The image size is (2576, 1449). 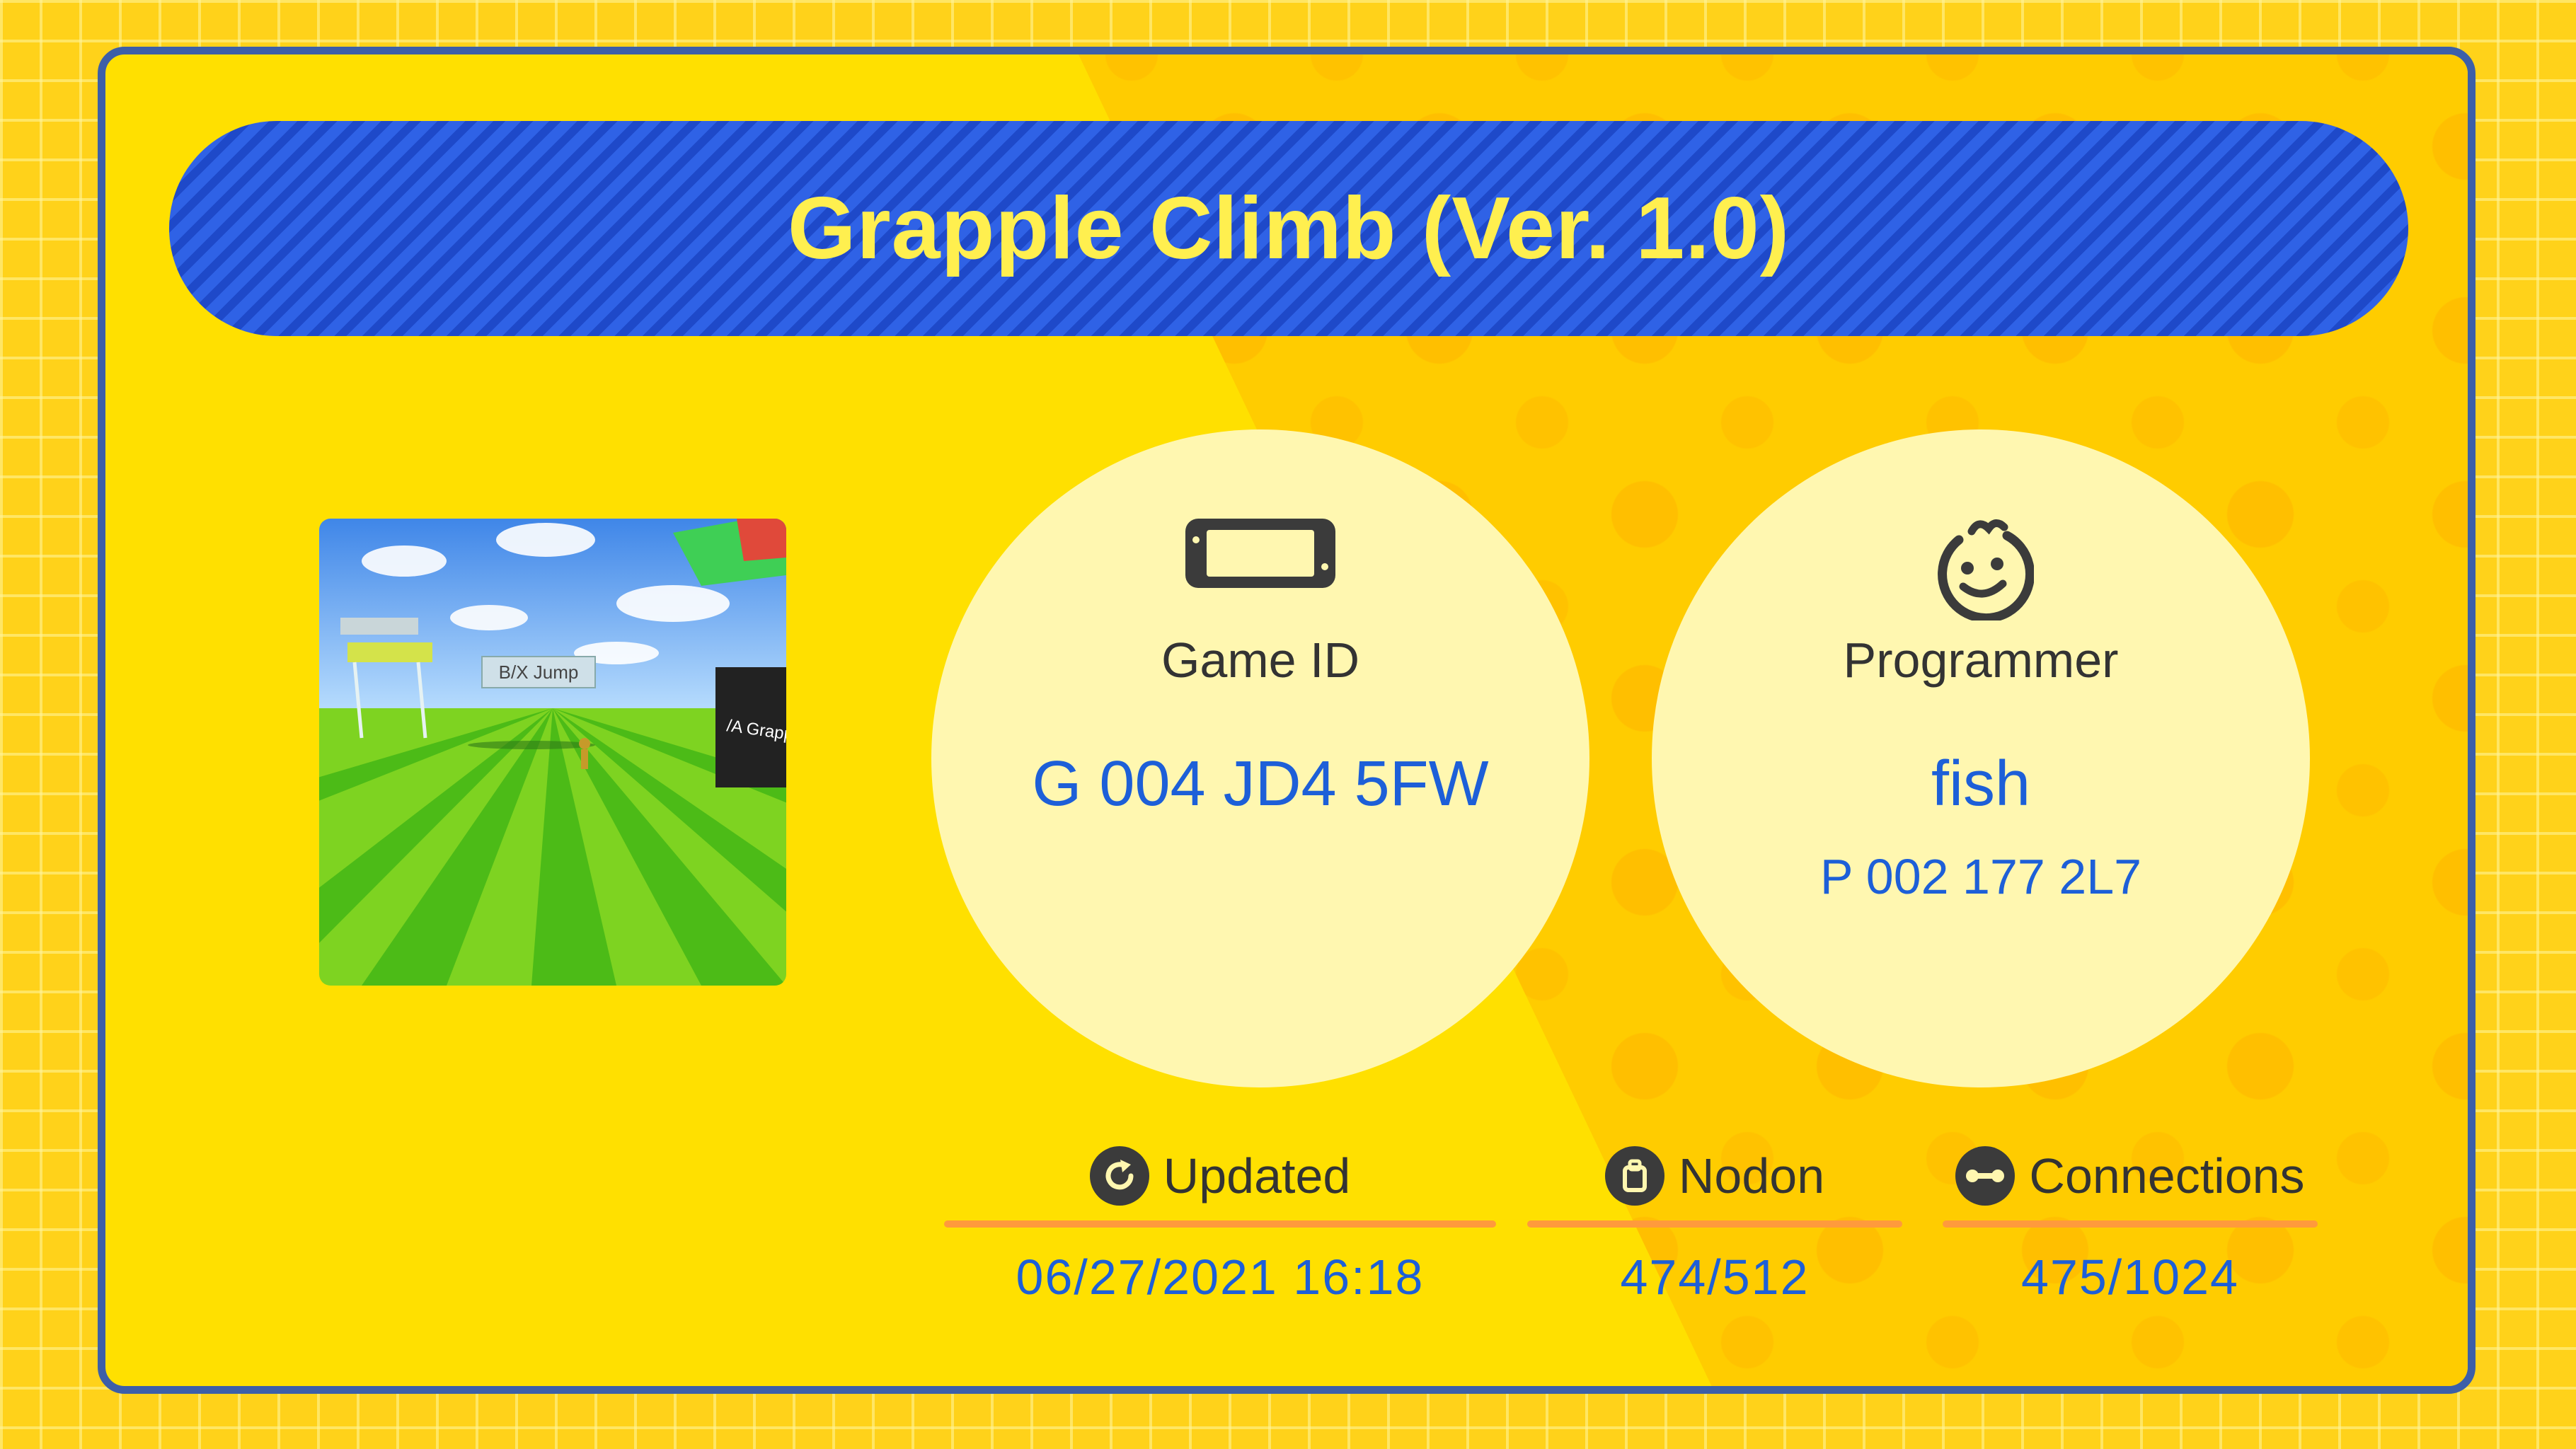 What do you see at coordinates (1257, 1175) in the screenshot?
I see `updated-label: Updated` at bounding box center [1257, 1175].